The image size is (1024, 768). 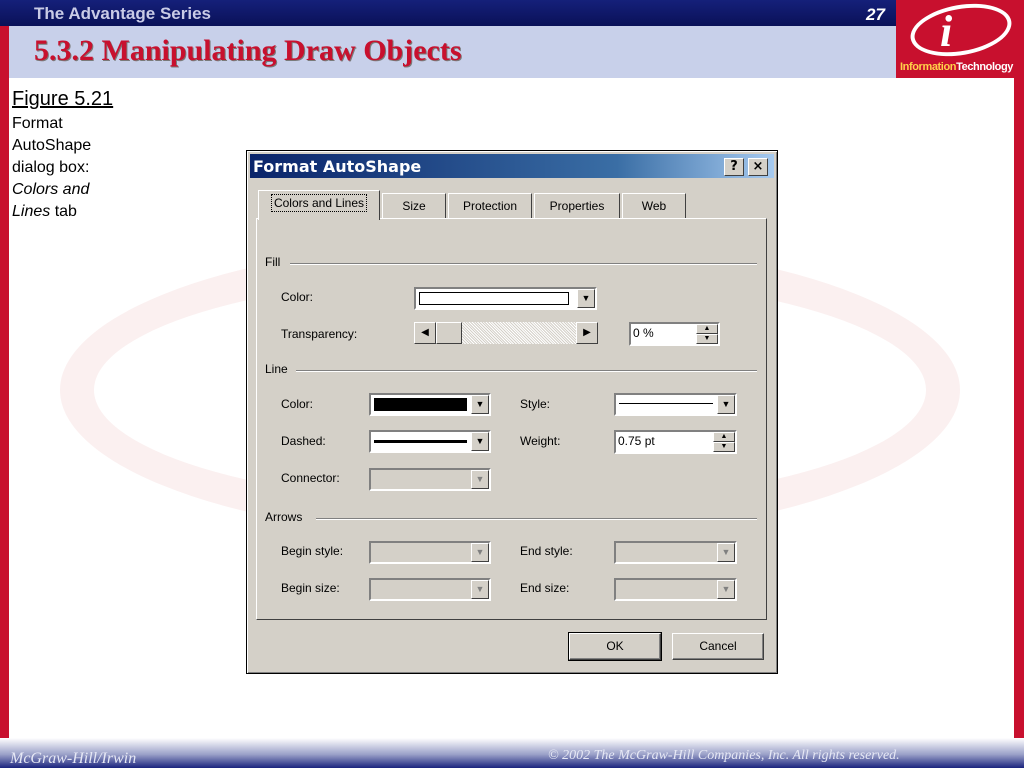 I want to click on line-group-label: Line, so click(x=278, y=369).